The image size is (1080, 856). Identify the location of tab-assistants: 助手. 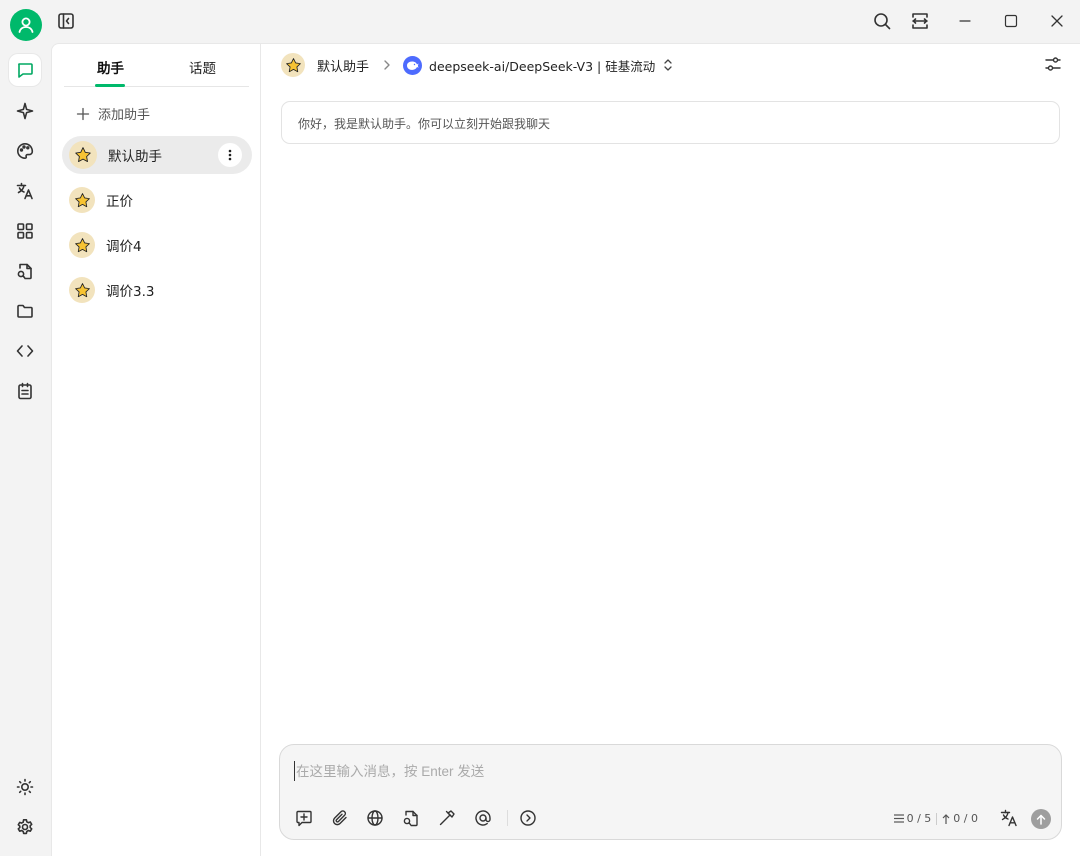
(110, 67).